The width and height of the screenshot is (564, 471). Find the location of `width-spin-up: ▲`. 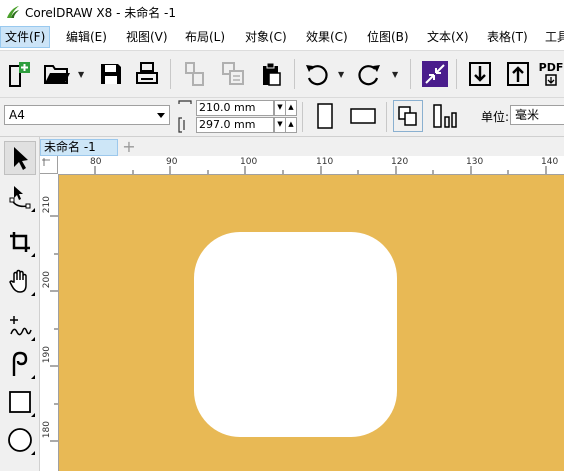

width-spin-up: ▲ is located at coordinates (291, 108).